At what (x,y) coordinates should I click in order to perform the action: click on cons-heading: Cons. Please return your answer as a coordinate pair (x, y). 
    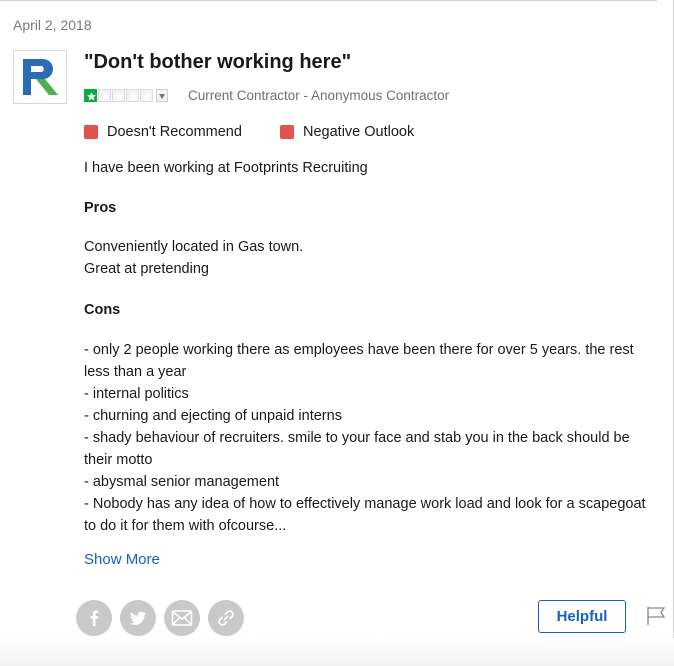
    Looking at the image, I should click on (102, 310).